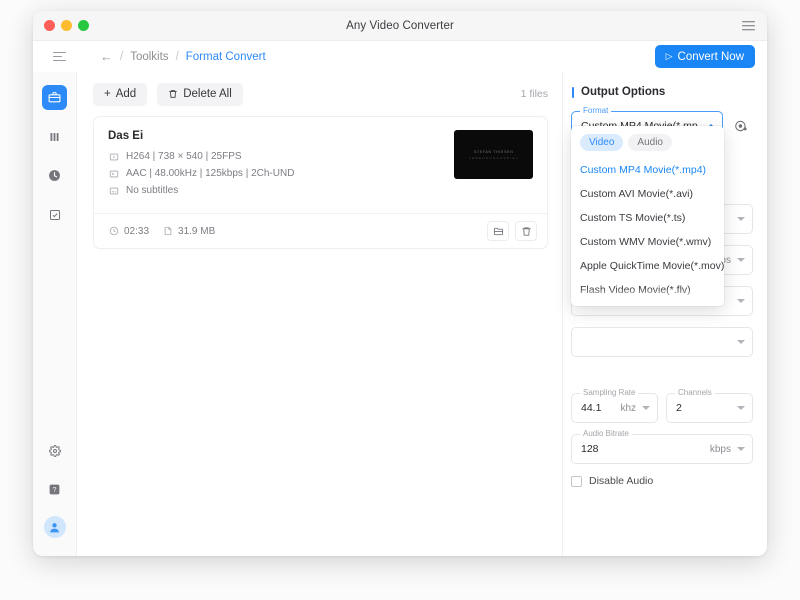  I want to click on disable-audio-checkbox, so click(576, 481).